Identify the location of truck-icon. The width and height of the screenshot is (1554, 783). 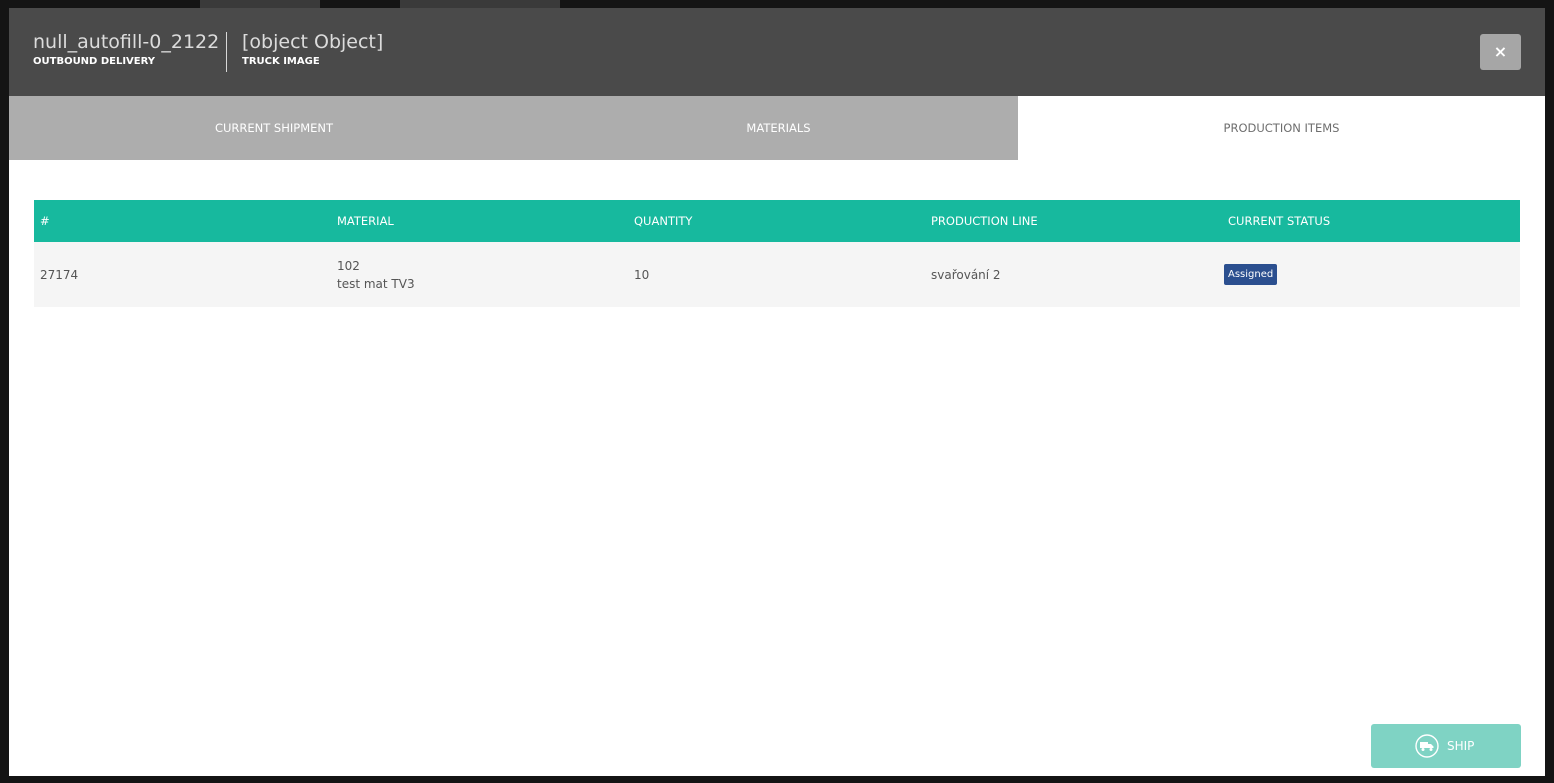
(1427, 746).